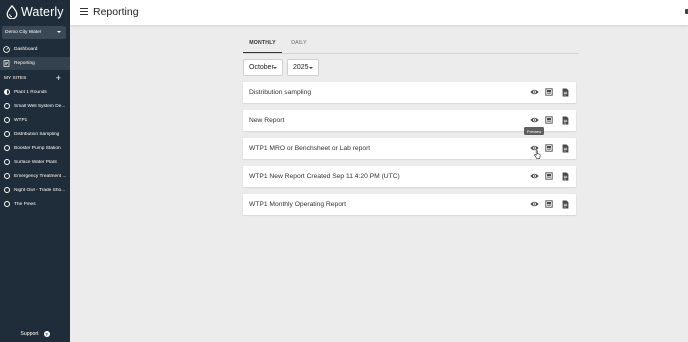  Describe the element at coordinates (267, 120) in the screenshot. I see `report-name: New Report` at that location.